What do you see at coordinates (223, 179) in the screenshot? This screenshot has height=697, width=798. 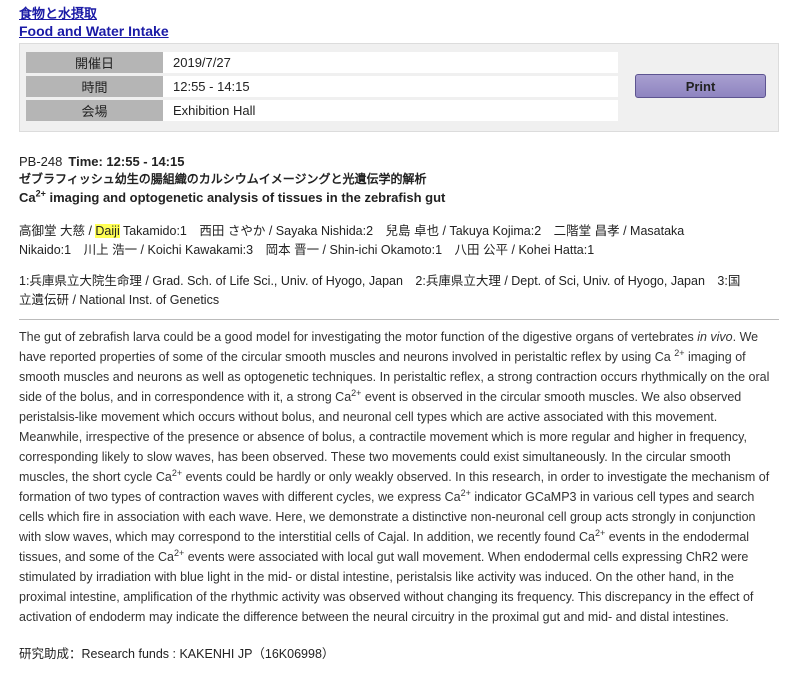 I see `presentation-title-jp: ゼブラフィッシュ幼生の腸組織のカルシウムイメージングと光遺伝学的解析` at bounding box center [223, 179].